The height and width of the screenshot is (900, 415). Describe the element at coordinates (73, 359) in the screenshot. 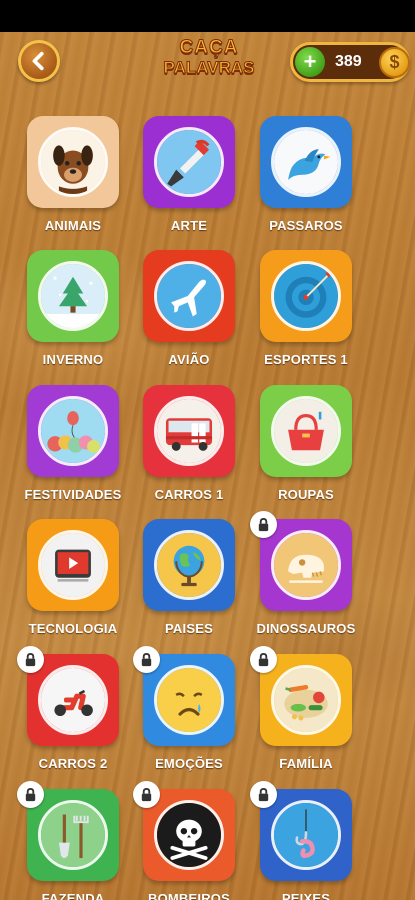

I see `category-label: INVERNO` at that location.